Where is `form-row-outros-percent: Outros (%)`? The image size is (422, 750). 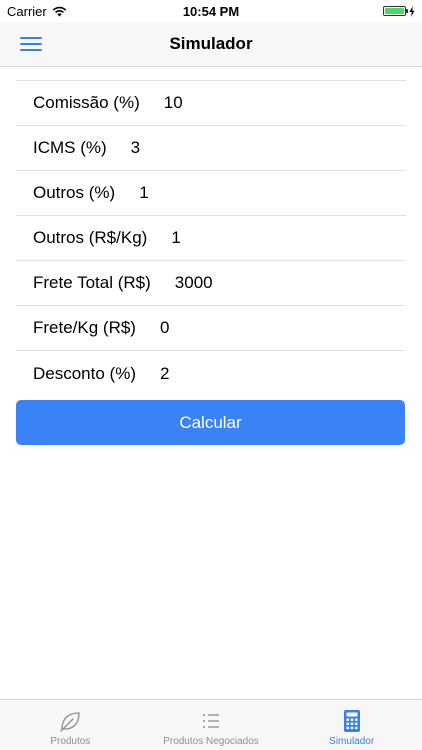
form-row-outros-percent: Outros (%) is located at coordinates (211, 193).